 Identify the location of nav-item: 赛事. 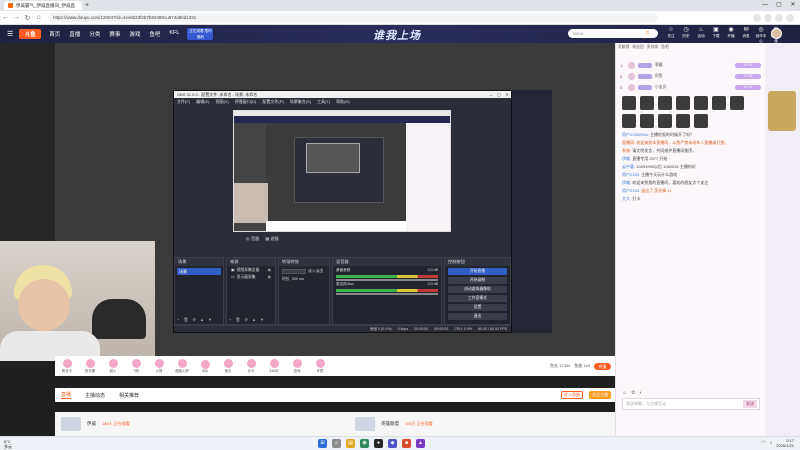
(114, 34).